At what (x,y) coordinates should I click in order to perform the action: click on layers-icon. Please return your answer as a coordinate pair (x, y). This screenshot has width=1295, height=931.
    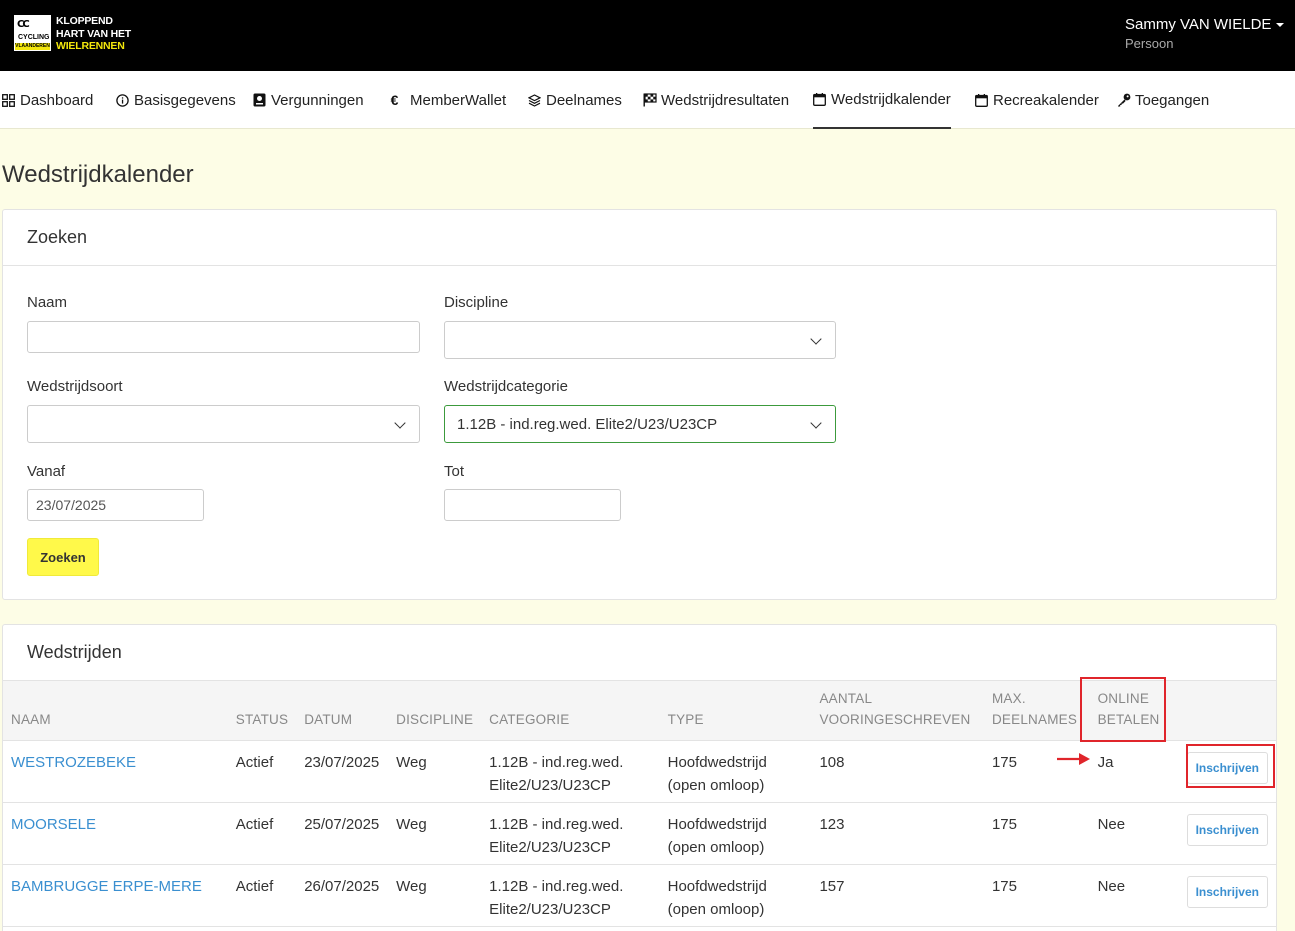
    Looking at the image, I should click on (534, 100).